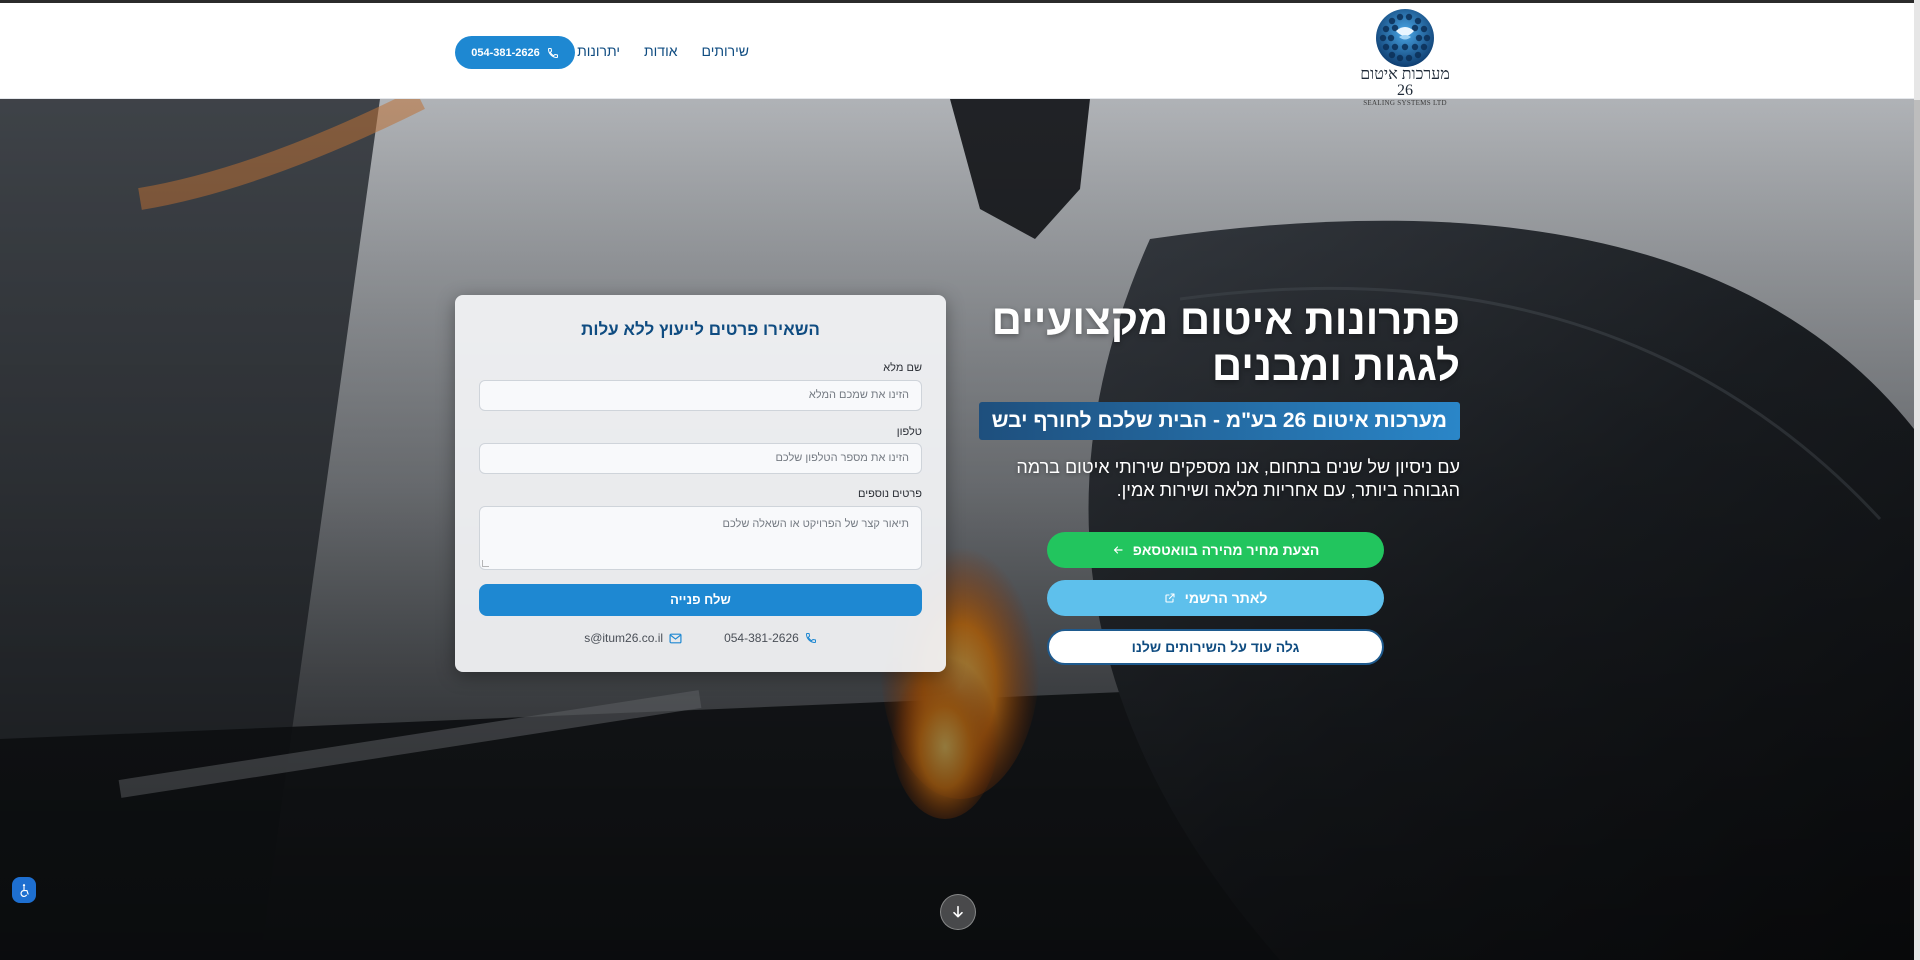  What do you see at coordinates (700, 458) in the screenshot?
I see `phone-input: הזינו את מספר הטלפון שלכם` at bounding box center [700, 458].